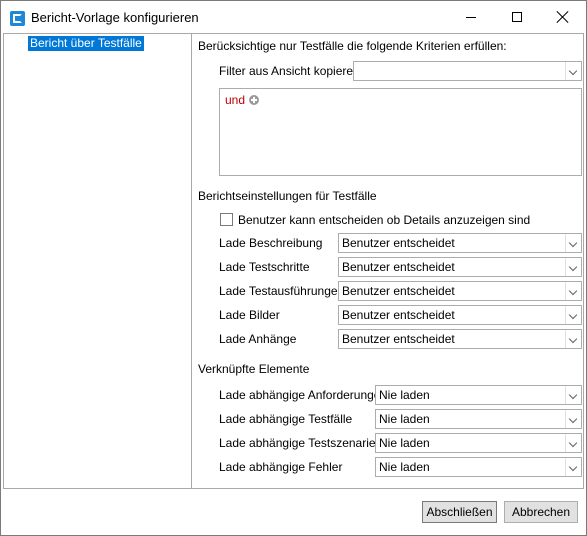 This screenshot has height=536, width=587. I want to click on load-testruns-select: Benutzer entscheidet, so click(460, 291).